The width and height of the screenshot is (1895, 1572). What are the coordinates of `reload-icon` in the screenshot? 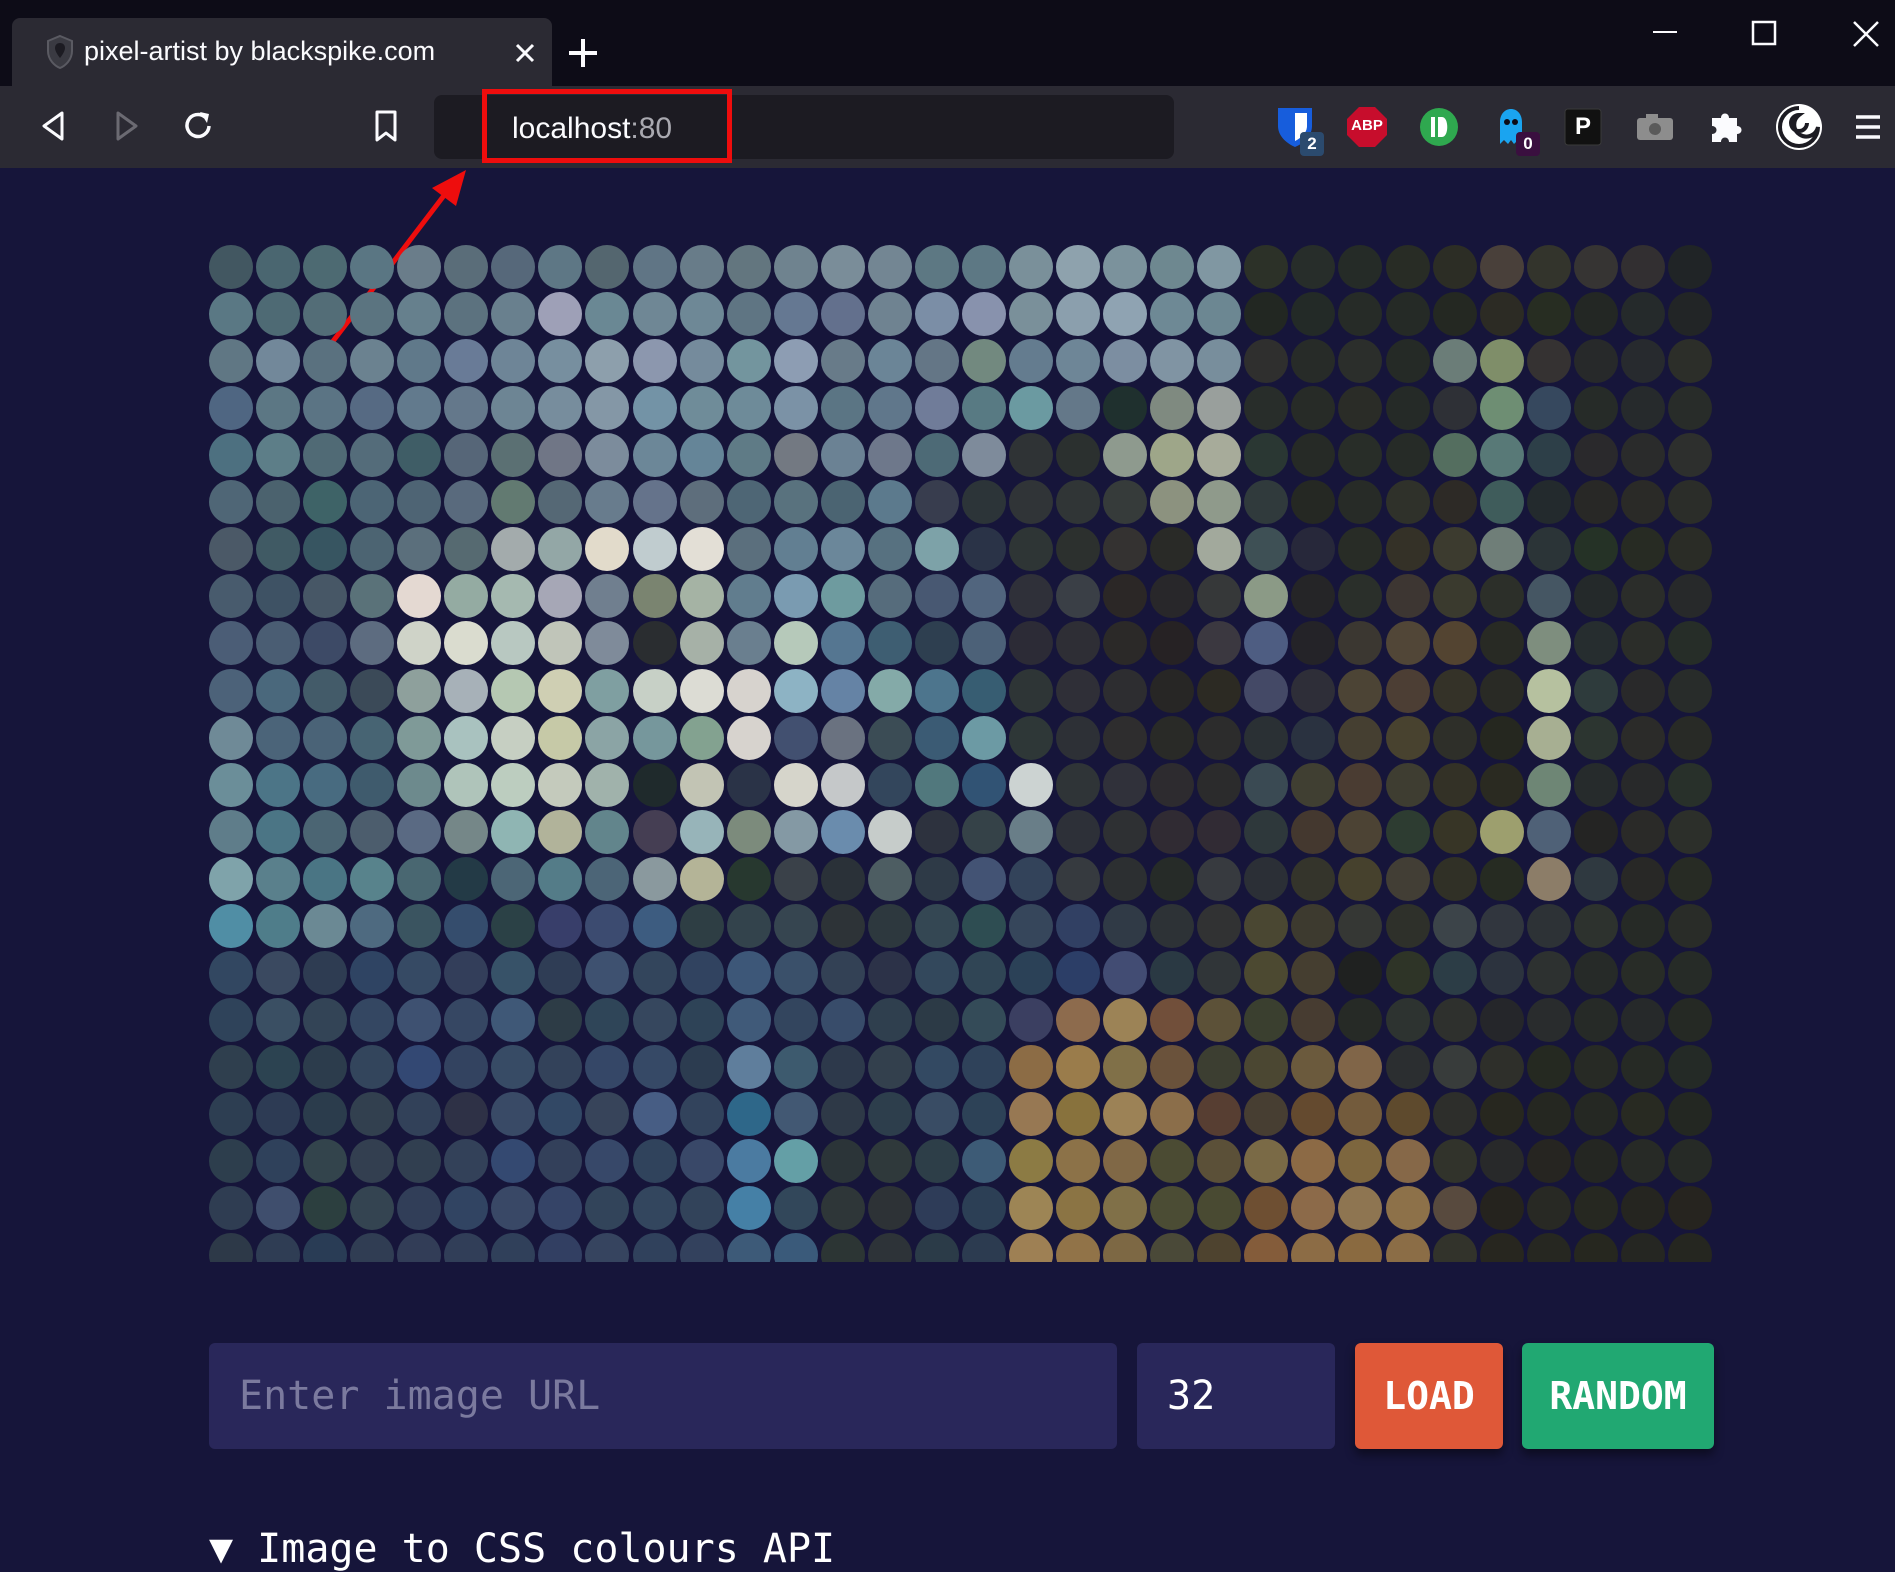 It's located at (198, 126).